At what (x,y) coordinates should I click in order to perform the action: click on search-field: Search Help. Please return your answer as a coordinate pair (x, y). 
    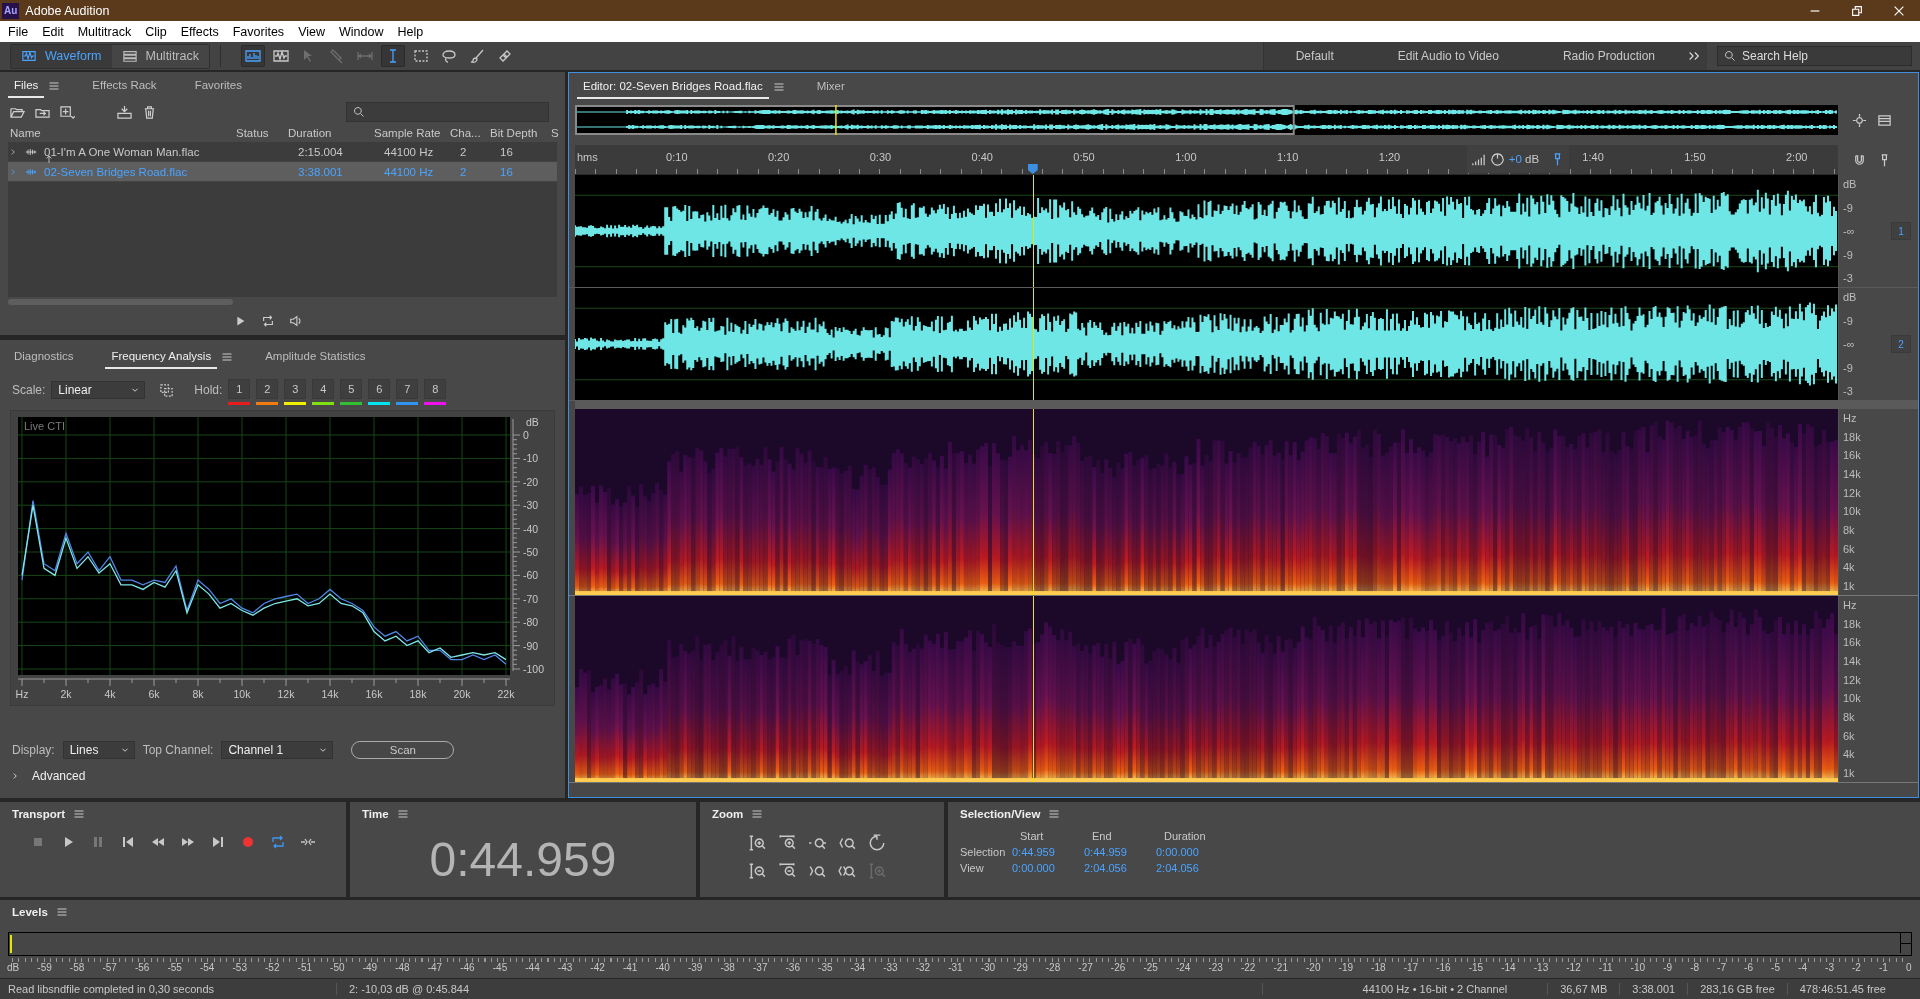
    Looking at the image, I should click on (1814, 56).